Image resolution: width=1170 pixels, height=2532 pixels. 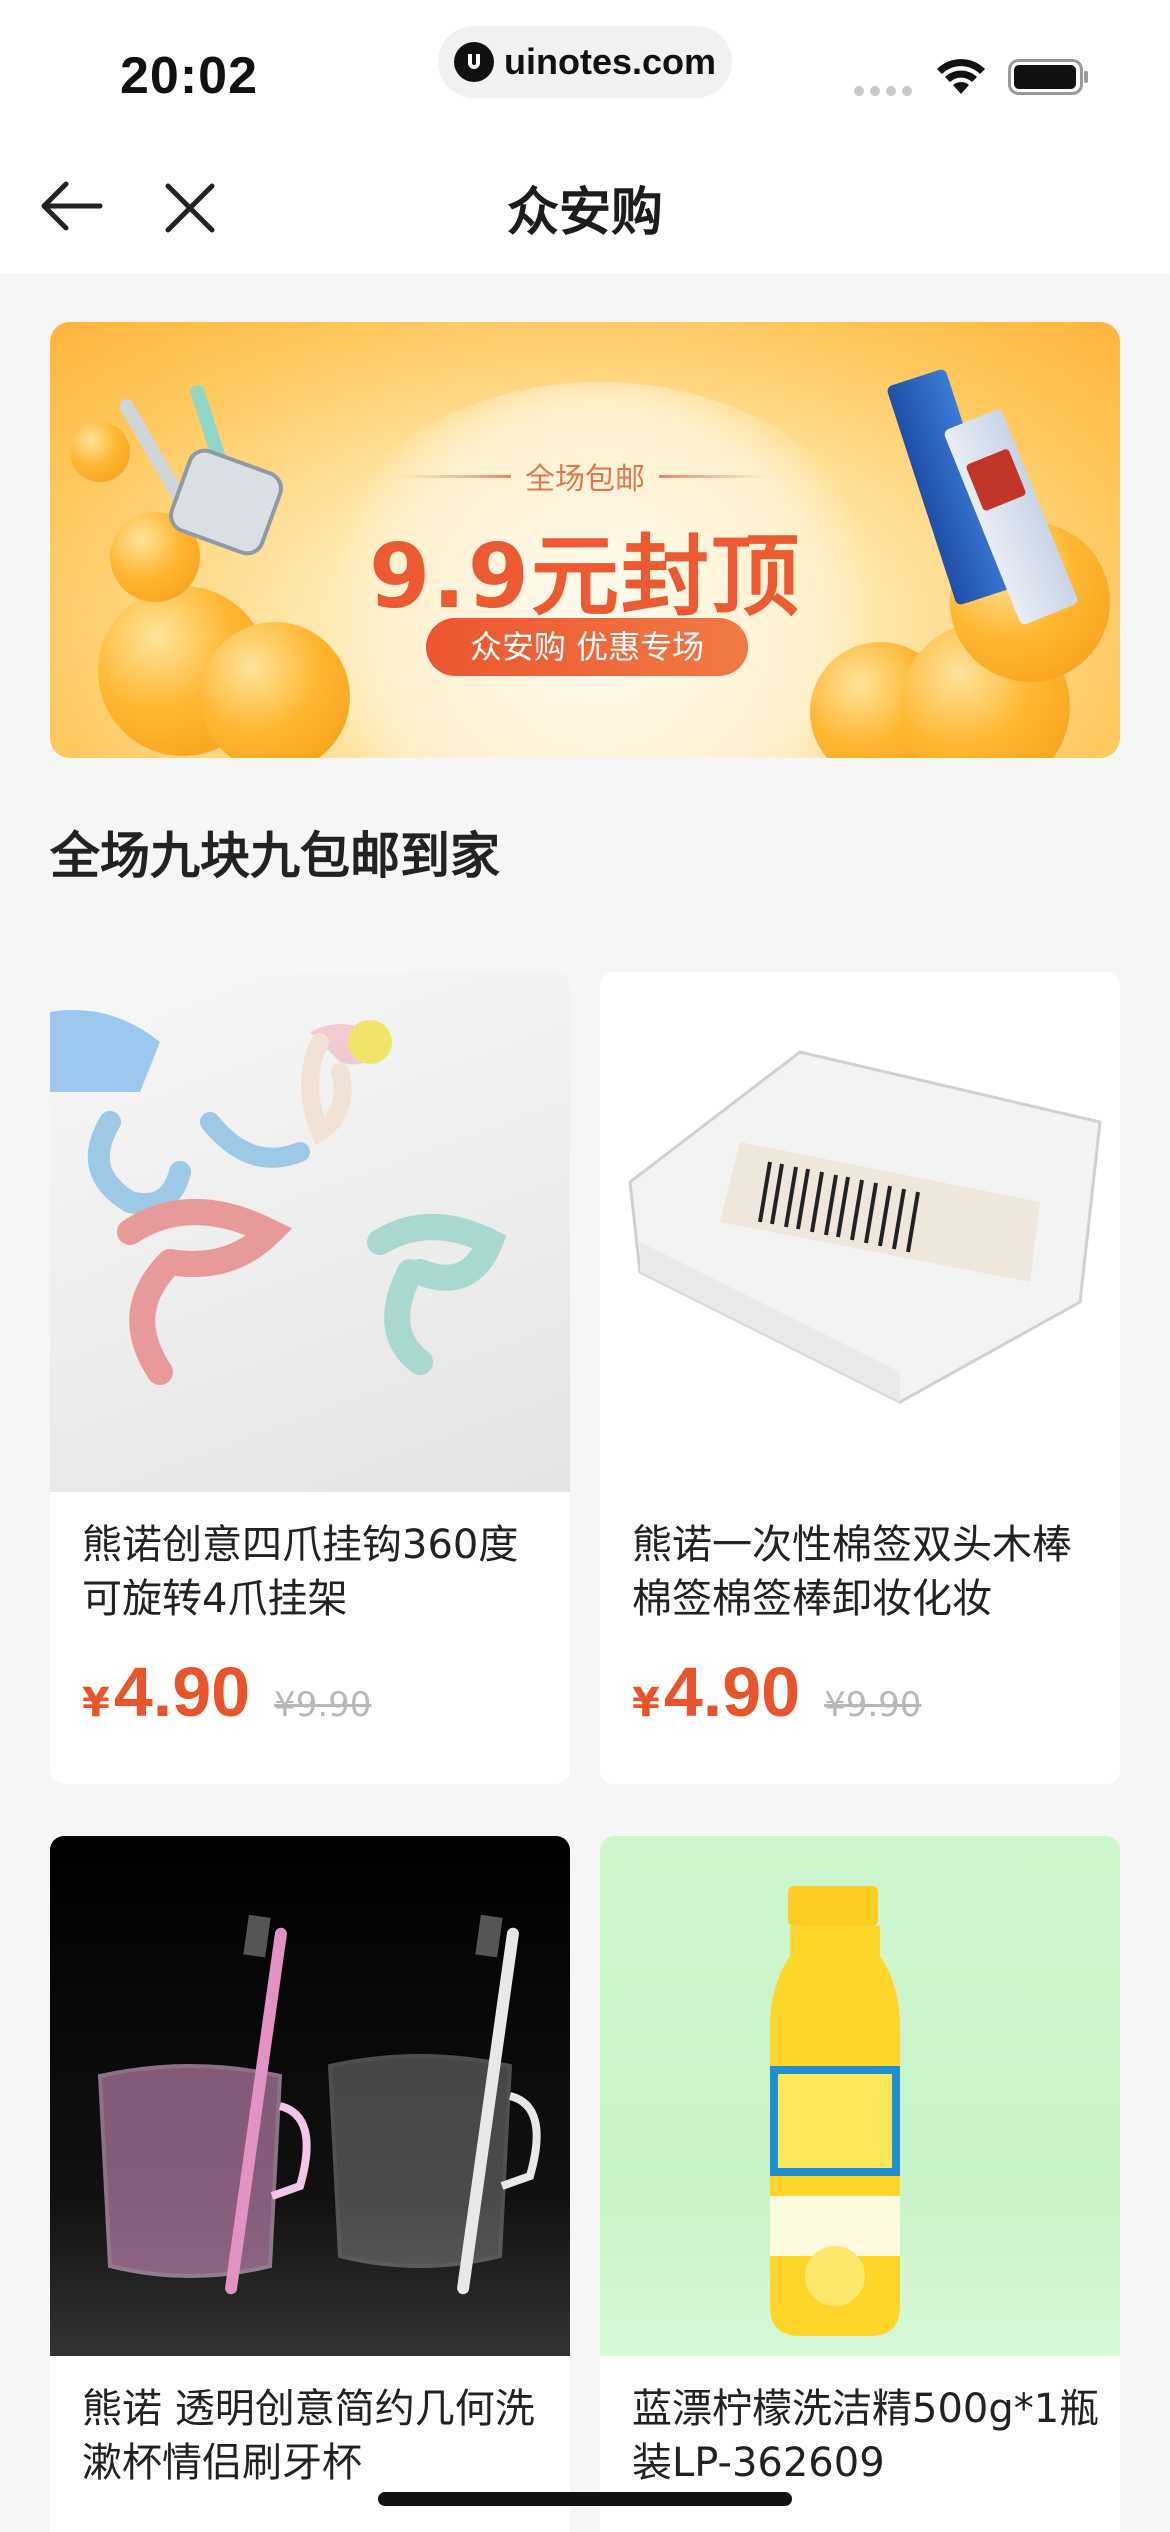 I want to click on product-card: 熊诺 透明创意简约几何洗漱杯情侣刷牙杯, so click(x=310, y=2184).